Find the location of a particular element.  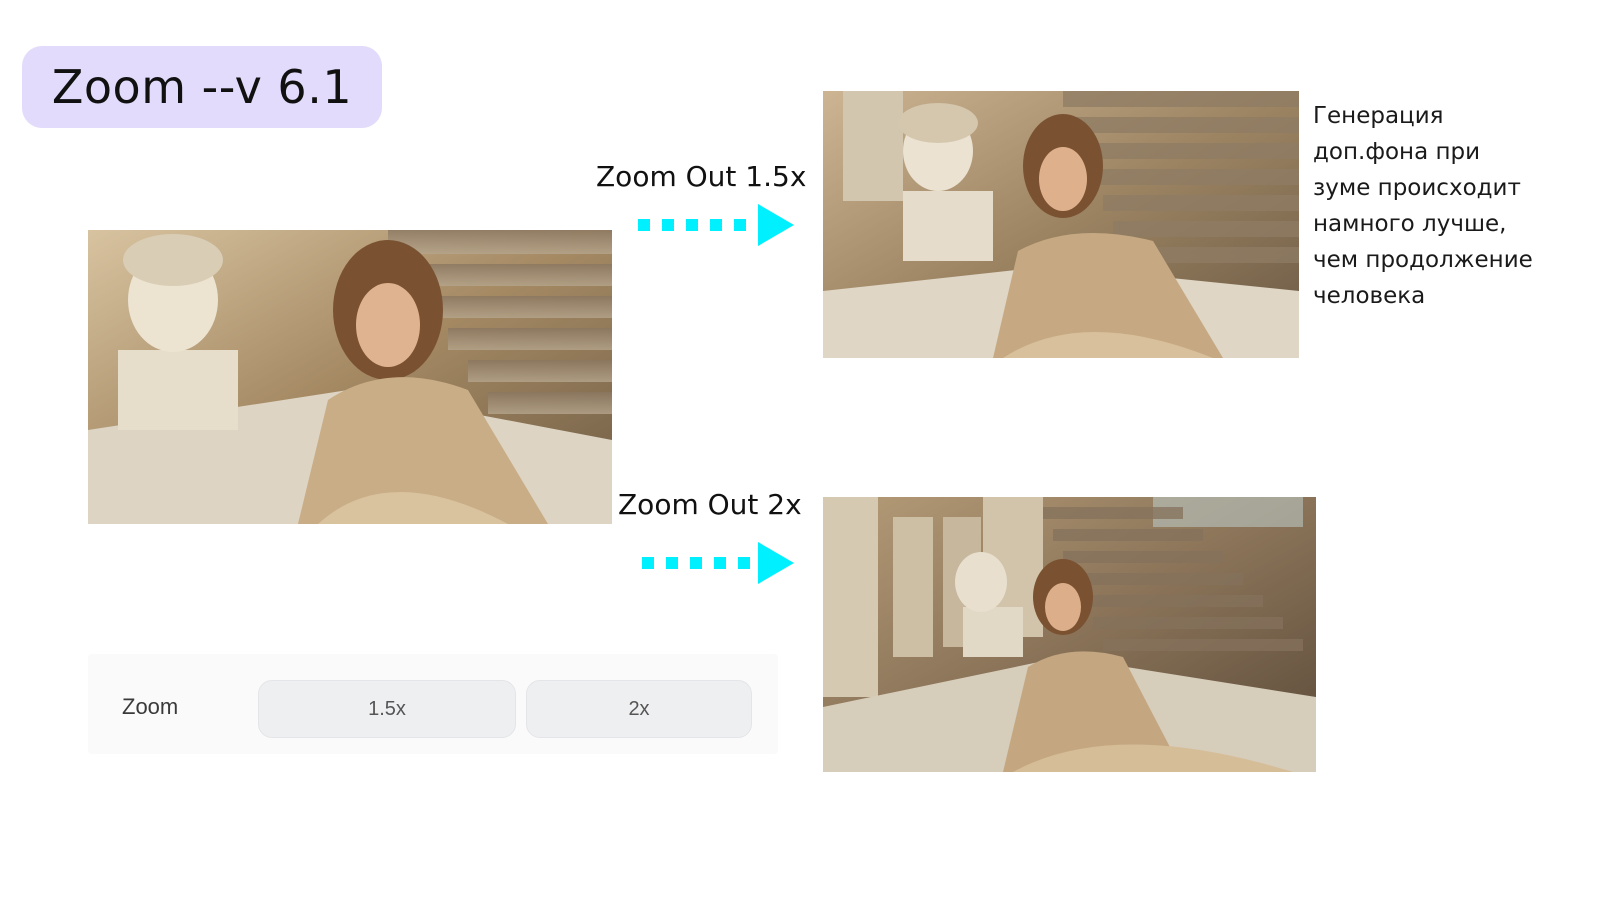

zoom-out-2-label: Zoom Out 2x is located at coordinates (710, 504).